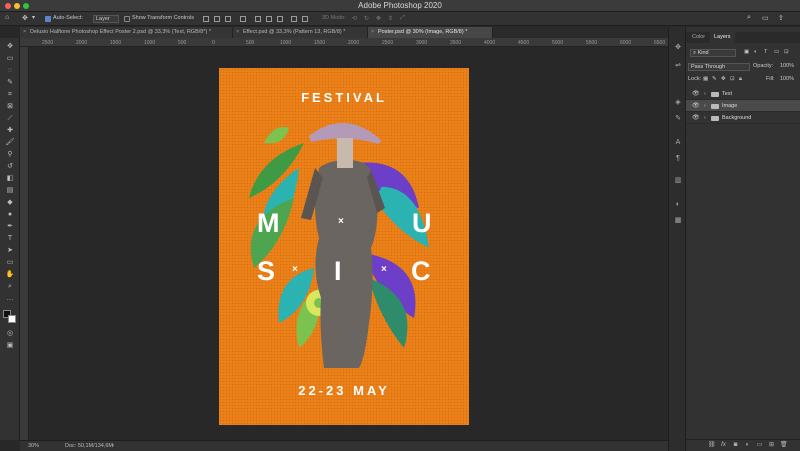 This screenshot has width=800, height=451. I want to click on align-bottom-icon, so click(228, 19).